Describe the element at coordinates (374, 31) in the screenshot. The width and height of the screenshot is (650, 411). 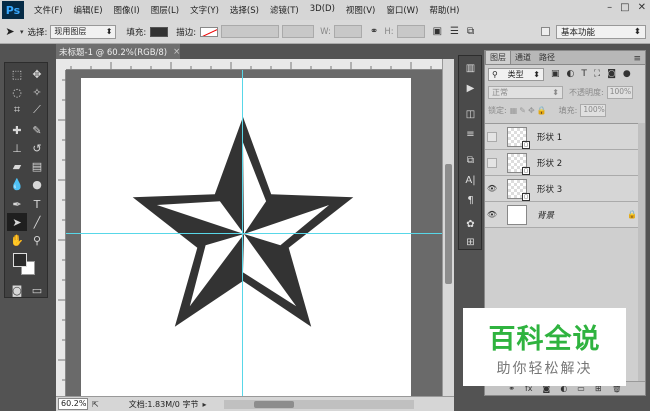
I see `link-icon: ⚭` at that location.